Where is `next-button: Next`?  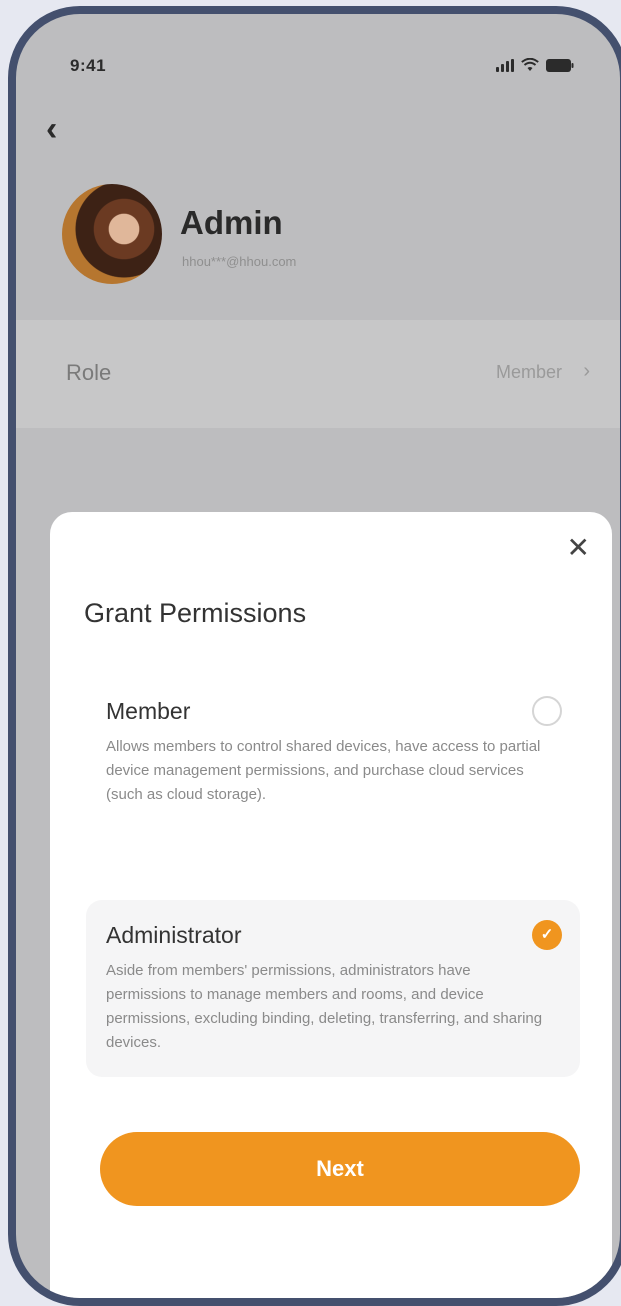 next-button: Next is located at coordinates (340, 1169).